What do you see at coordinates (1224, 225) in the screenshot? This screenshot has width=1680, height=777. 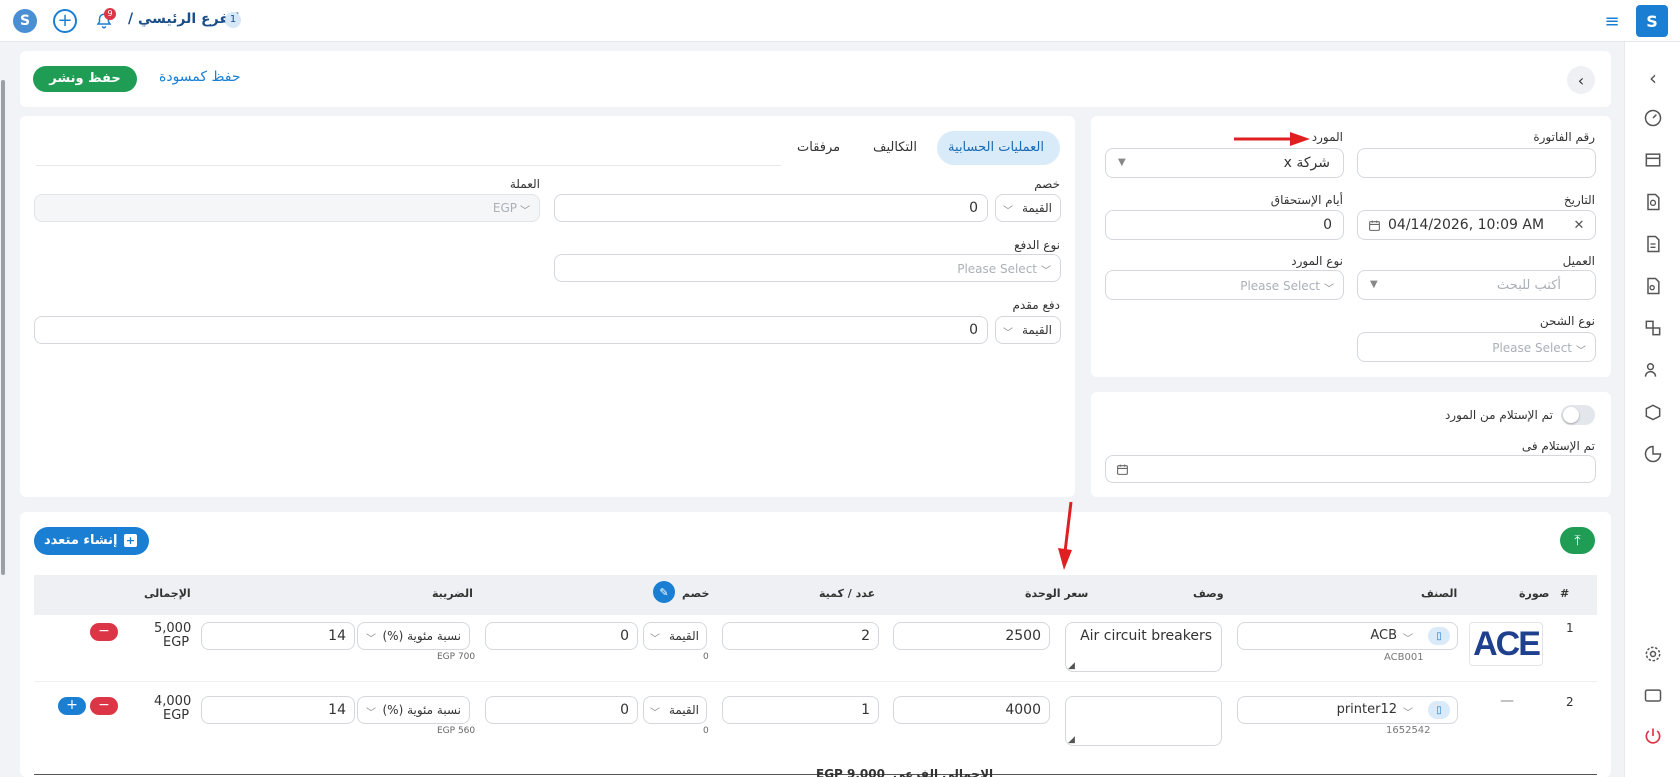 I see `due-days-input: 0` at bounding box center [1224, 225].